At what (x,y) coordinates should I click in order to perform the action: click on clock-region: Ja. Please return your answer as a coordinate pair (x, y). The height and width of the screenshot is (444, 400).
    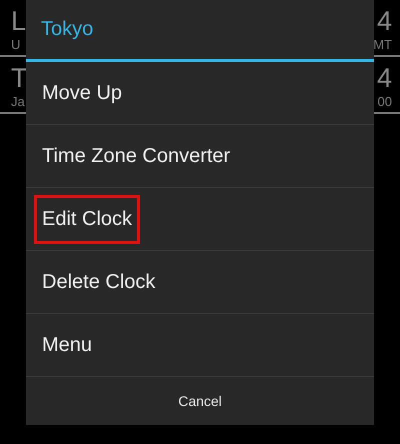
    Looking at the image, I should click on (18, 102).